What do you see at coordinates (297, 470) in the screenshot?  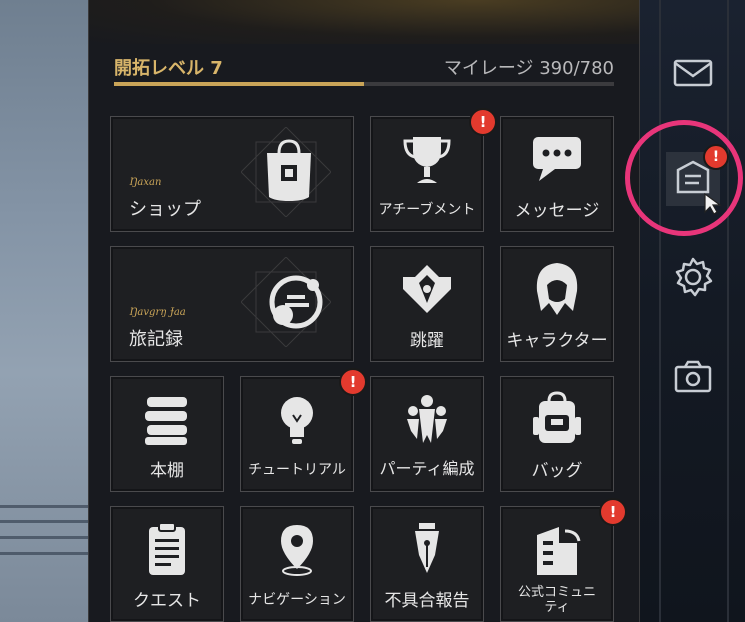 I see `tutorial-label: チュートリアル` at bounding box center [297, 470].